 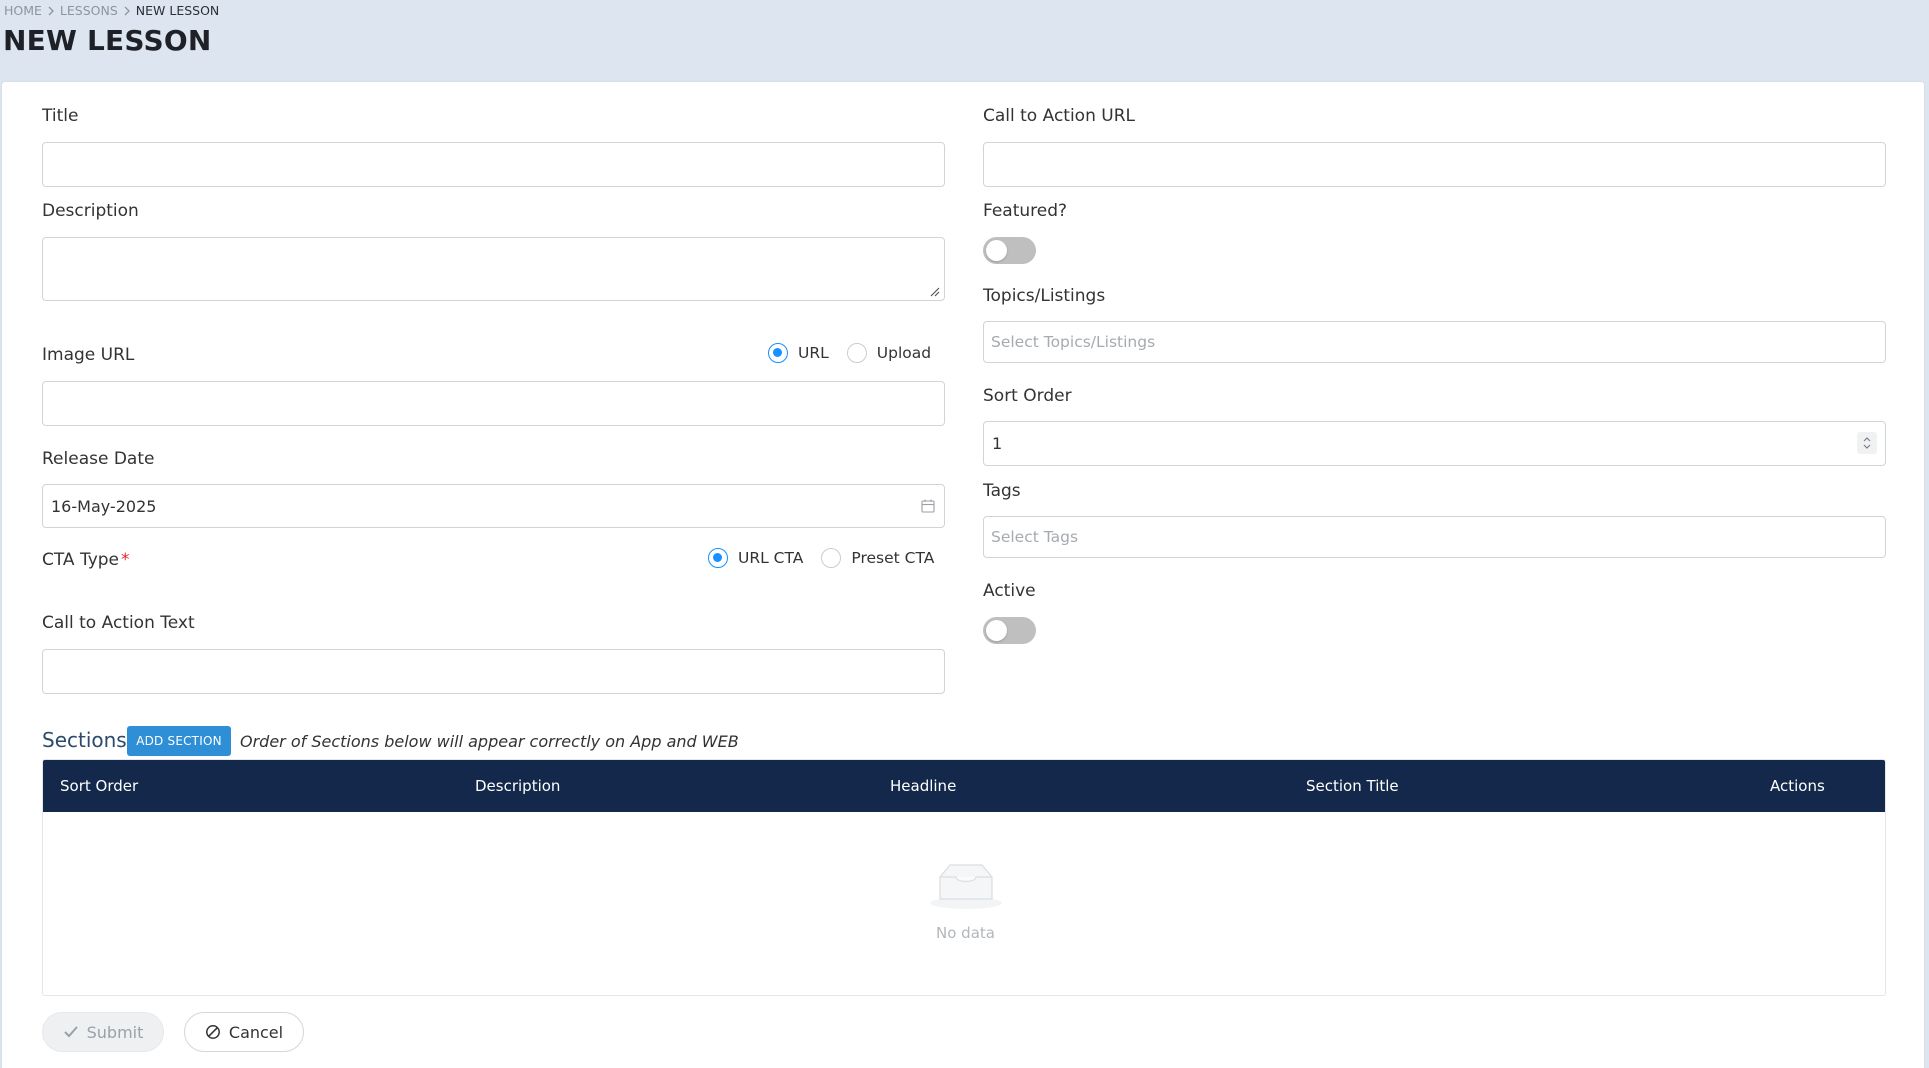 I want to click on radio-url-cta-label: URL CTA, so click(x=771, y=558).